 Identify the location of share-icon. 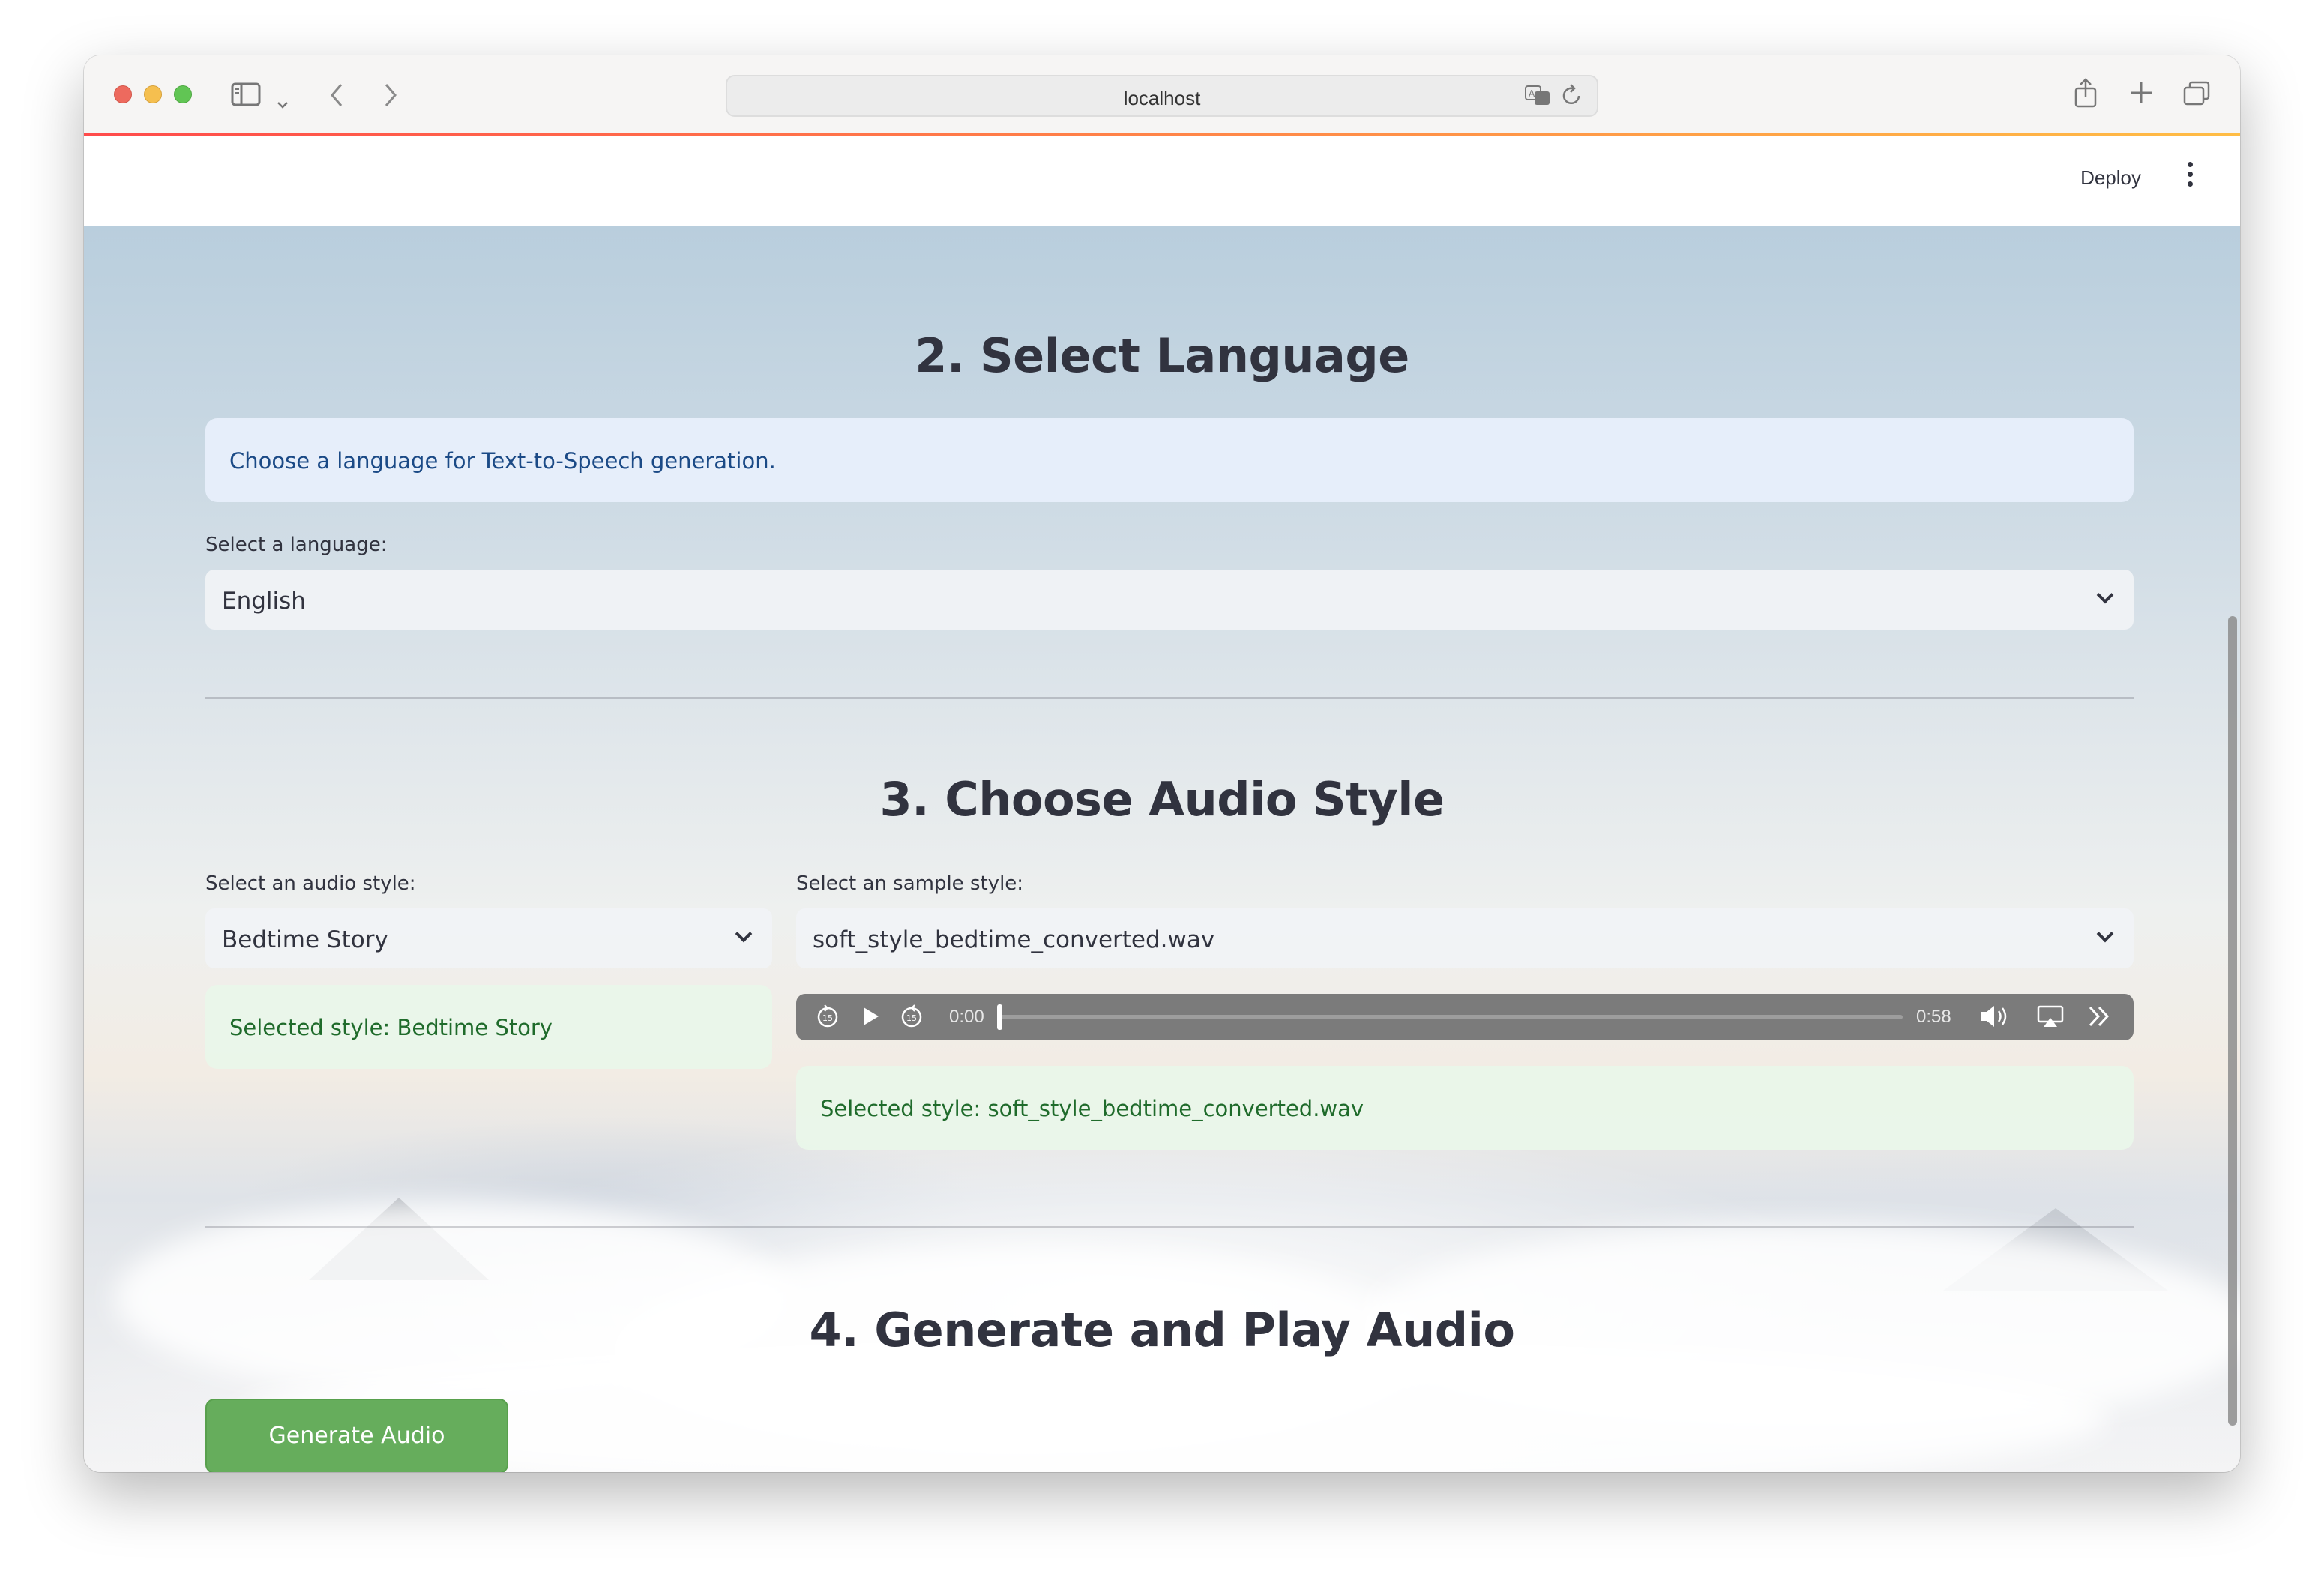
(2086, 95).